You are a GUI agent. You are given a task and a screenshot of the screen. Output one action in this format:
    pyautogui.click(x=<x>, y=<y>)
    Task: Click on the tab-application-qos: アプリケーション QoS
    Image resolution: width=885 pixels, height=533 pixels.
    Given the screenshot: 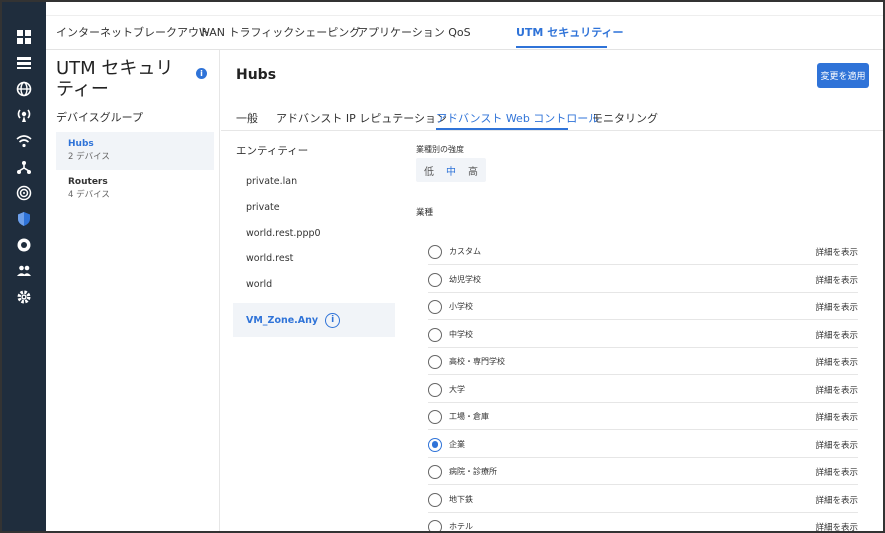 What is the action you would take?
    pyautogui.click(x=414, y=32)
    